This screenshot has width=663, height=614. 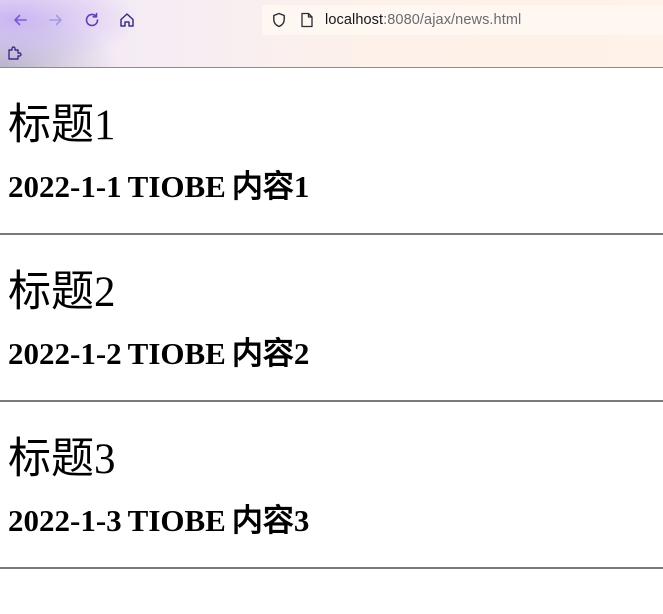 What do you see at coordinates (270, 186) in the screenshot?
I see `news-content: 内容1` at bounding box center [270, 186].